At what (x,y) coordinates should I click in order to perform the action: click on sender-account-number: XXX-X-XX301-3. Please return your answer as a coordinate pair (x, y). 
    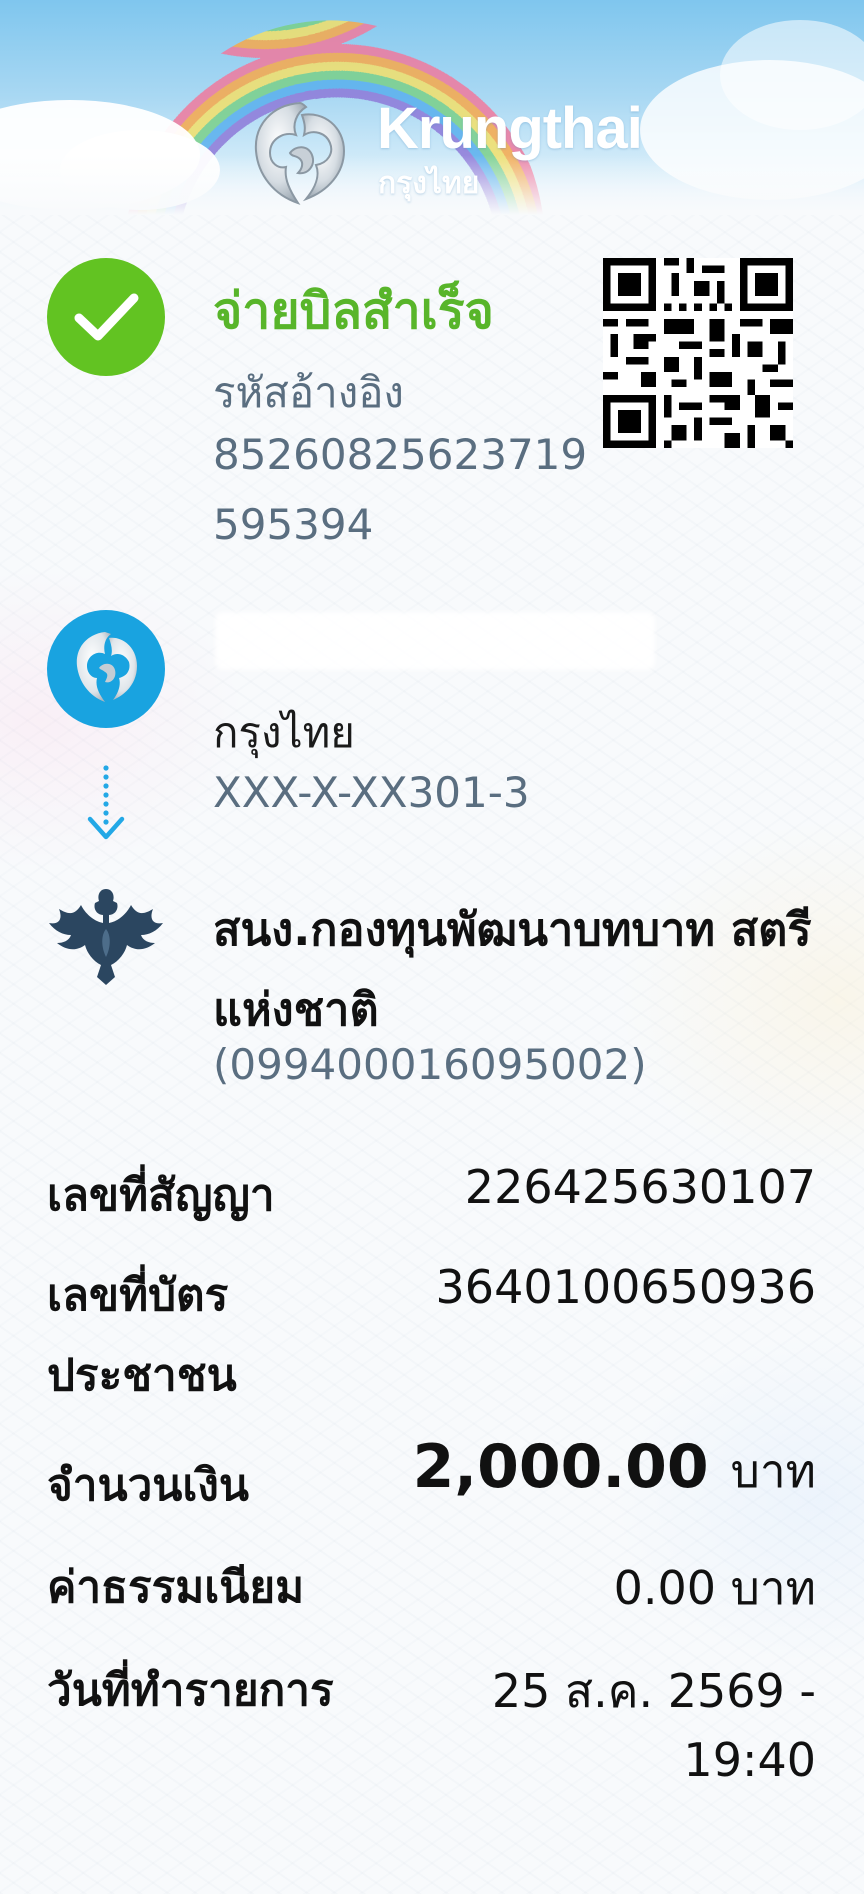
    Looking at the image, I should click on (371, 792).